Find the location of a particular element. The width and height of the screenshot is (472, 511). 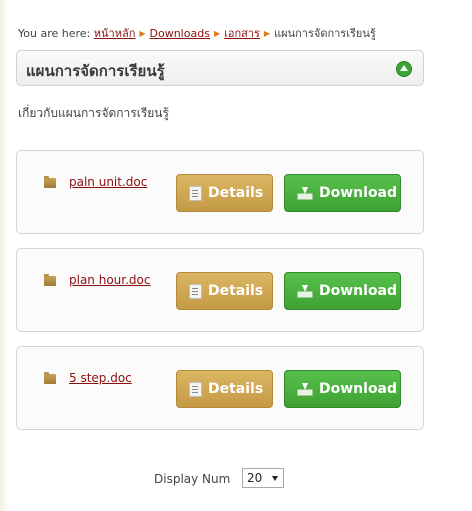

section-description: เกี่ยวกับแผนการจัดการเรียนรู้ is located at coordinates (93, 113).